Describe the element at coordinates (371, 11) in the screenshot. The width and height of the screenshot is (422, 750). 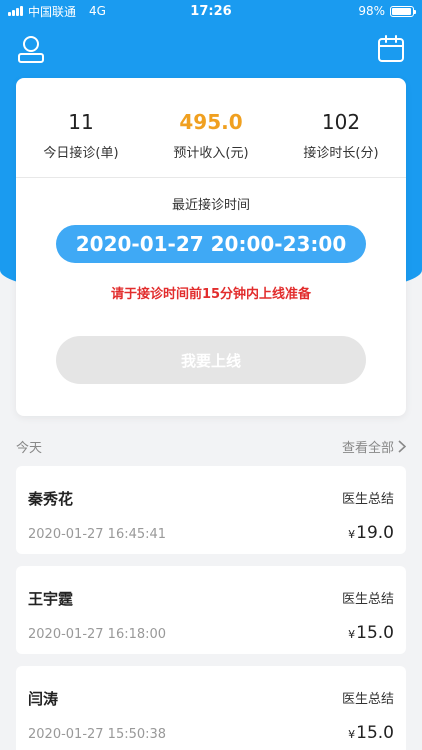
I see `battery-percent: 98%` at that location.